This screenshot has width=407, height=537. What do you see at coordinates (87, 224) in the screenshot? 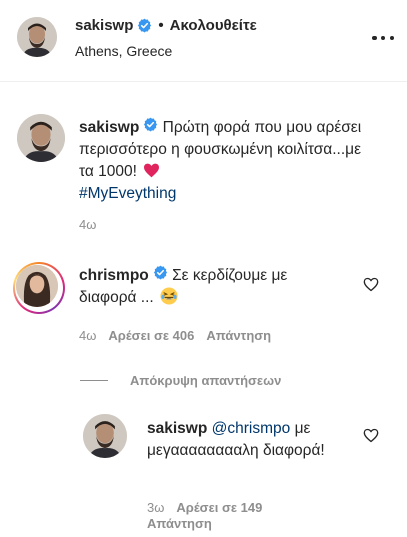
I see `caption-time: 4ω` at bounding box center [87, 224].